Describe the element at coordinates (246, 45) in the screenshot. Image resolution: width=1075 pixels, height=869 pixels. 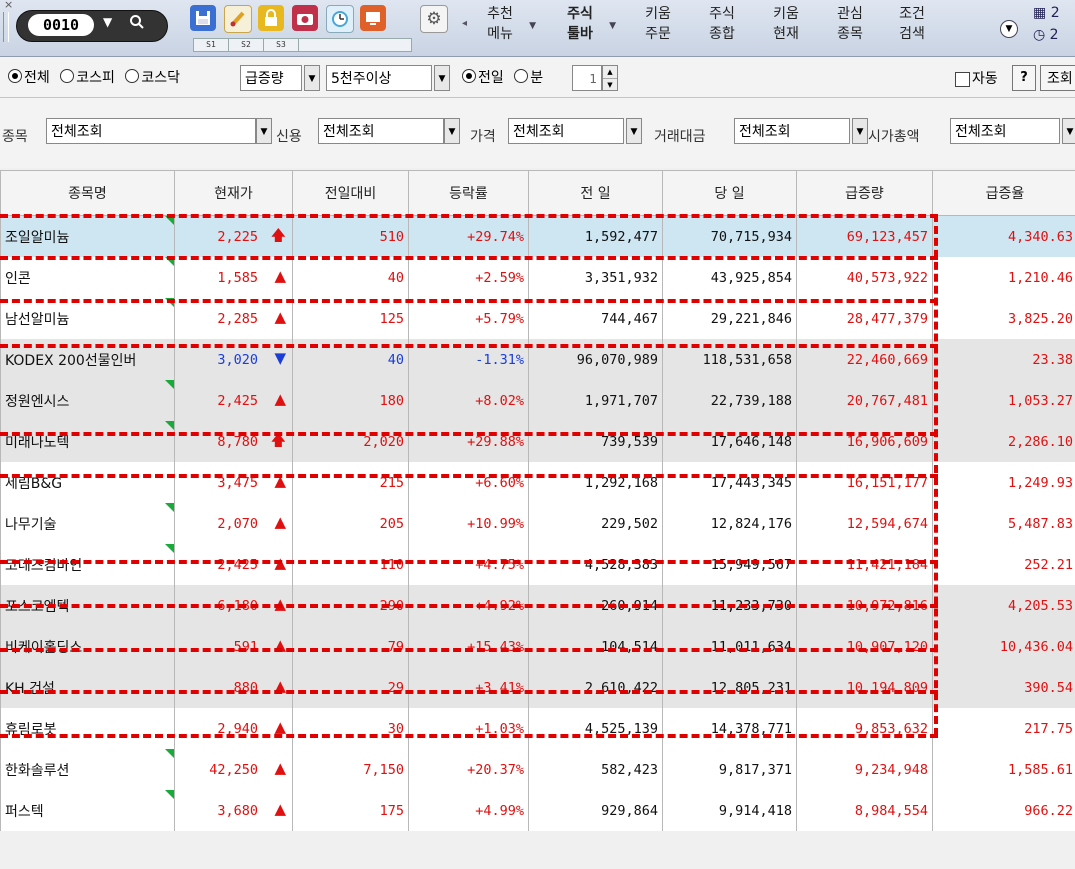
I see `screen-tab-s2: S2` at that location.